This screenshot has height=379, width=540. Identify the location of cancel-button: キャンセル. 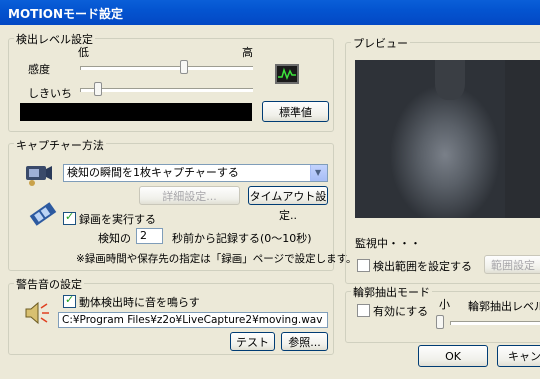
(518, 356).